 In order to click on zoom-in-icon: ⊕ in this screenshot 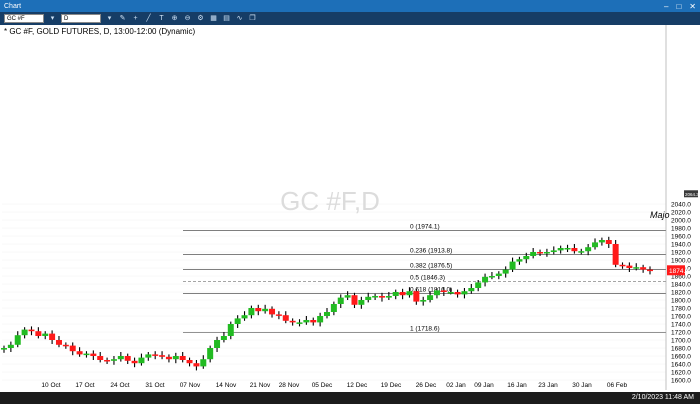, I will do `click(174, 18)`.